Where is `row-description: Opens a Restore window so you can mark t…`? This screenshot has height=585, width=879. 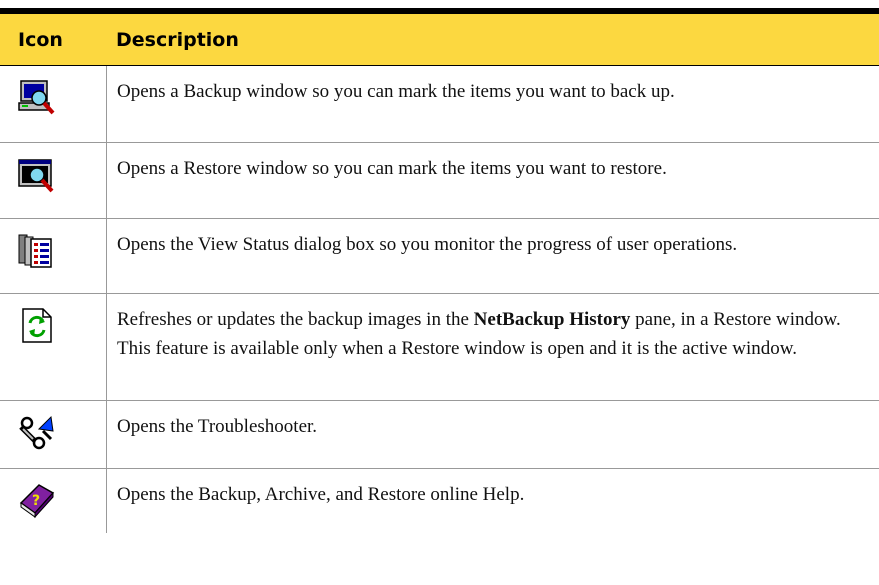 row-description: Opens a Restore window so you can mark t… is located at coordinates (392, 168).